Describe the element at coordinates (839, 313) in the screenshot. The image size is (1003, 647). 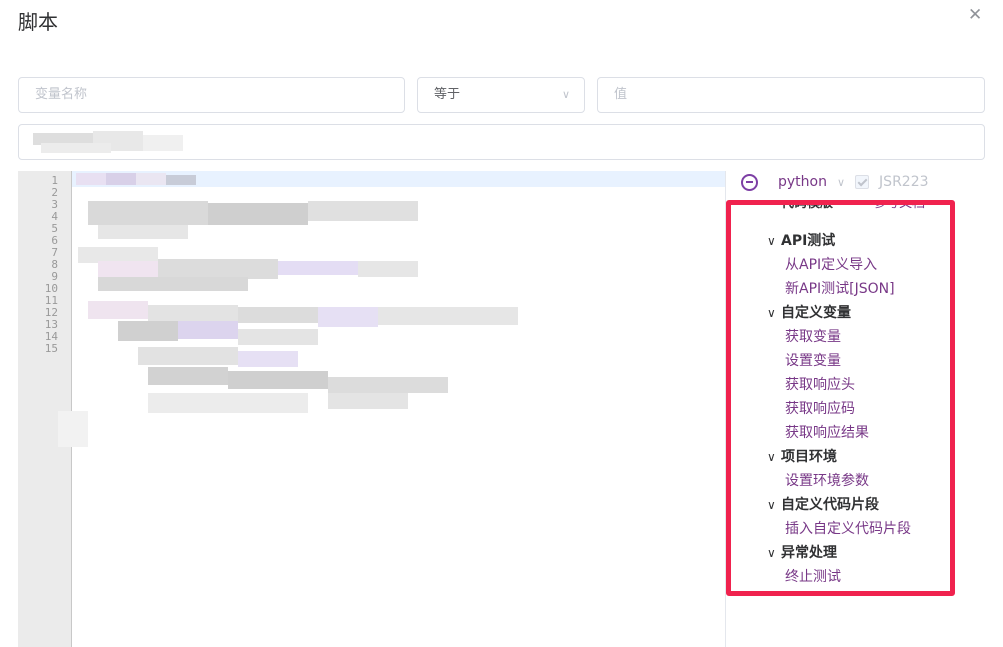
I see `group-custom-variables: ∨ 自定义变量` at that location.